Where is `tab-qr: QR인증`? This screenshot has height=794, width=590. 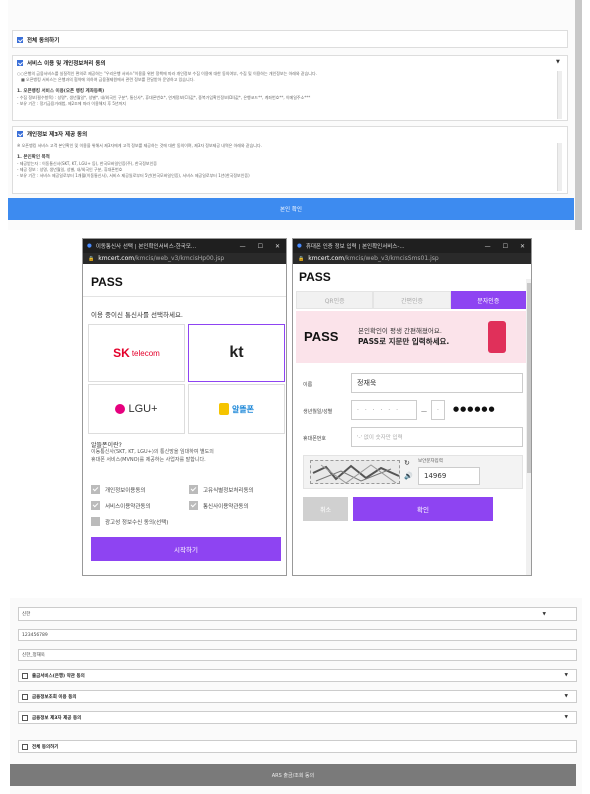 tab-qr: QR인증 is located at coordinates (335, 300).